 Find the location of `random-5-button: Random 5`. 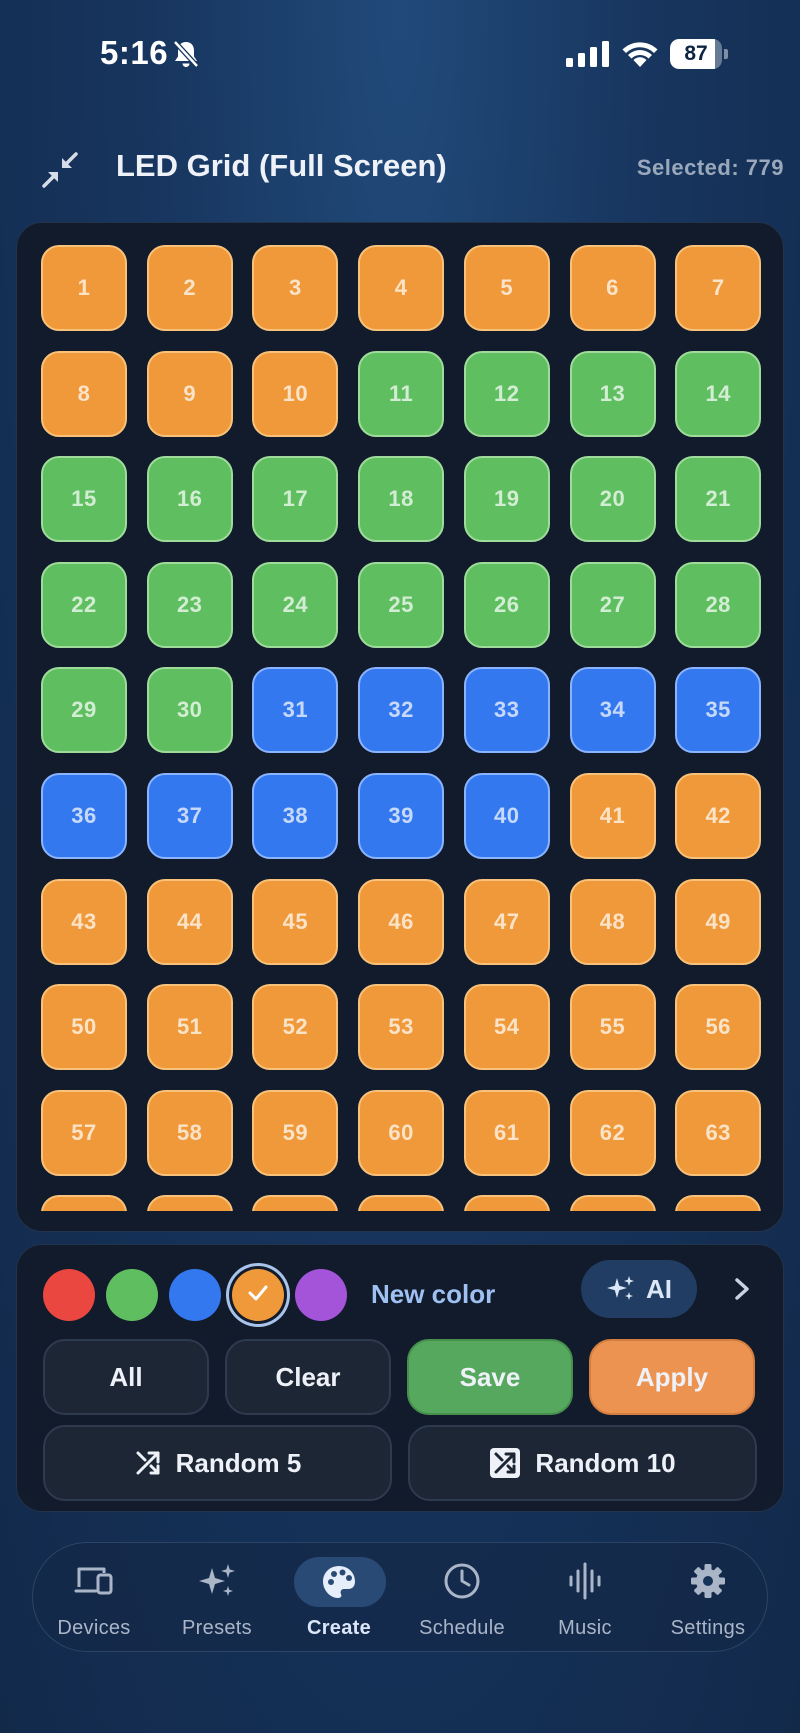

random-5-button: Random 5 is located at coordinates (217, 1463).